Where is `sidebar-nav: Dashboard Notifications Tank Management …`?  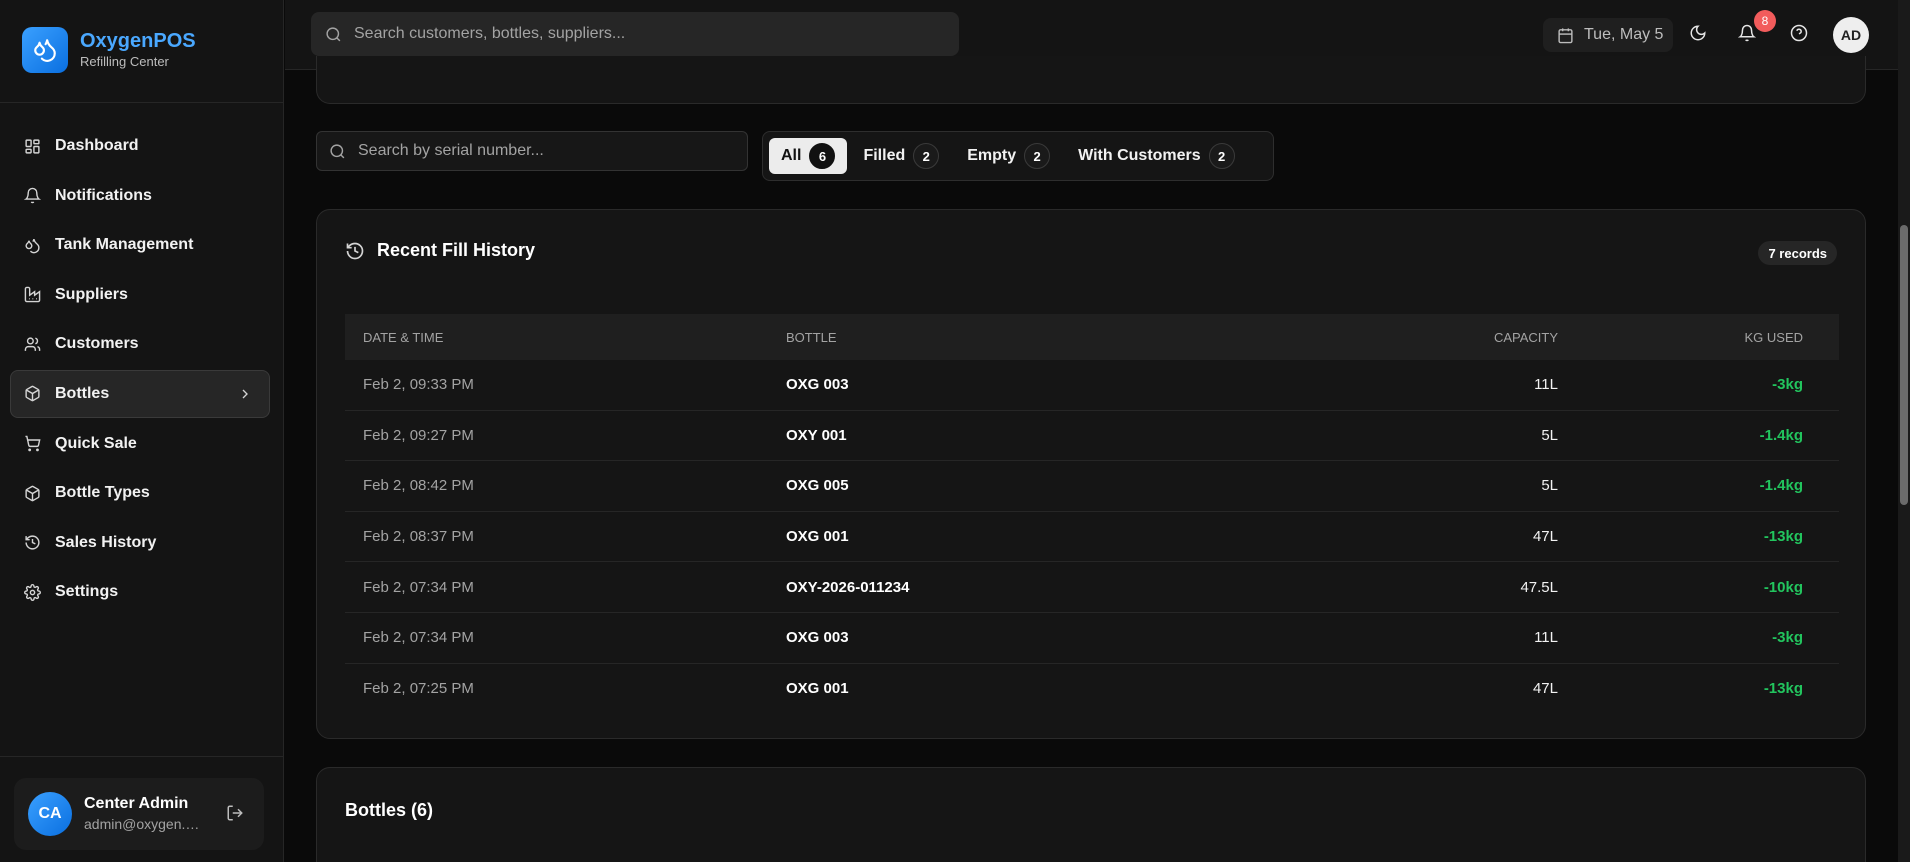
sidebar-nav: Dashboard Notifications Tank Management … is located at coordinates (140, 370).